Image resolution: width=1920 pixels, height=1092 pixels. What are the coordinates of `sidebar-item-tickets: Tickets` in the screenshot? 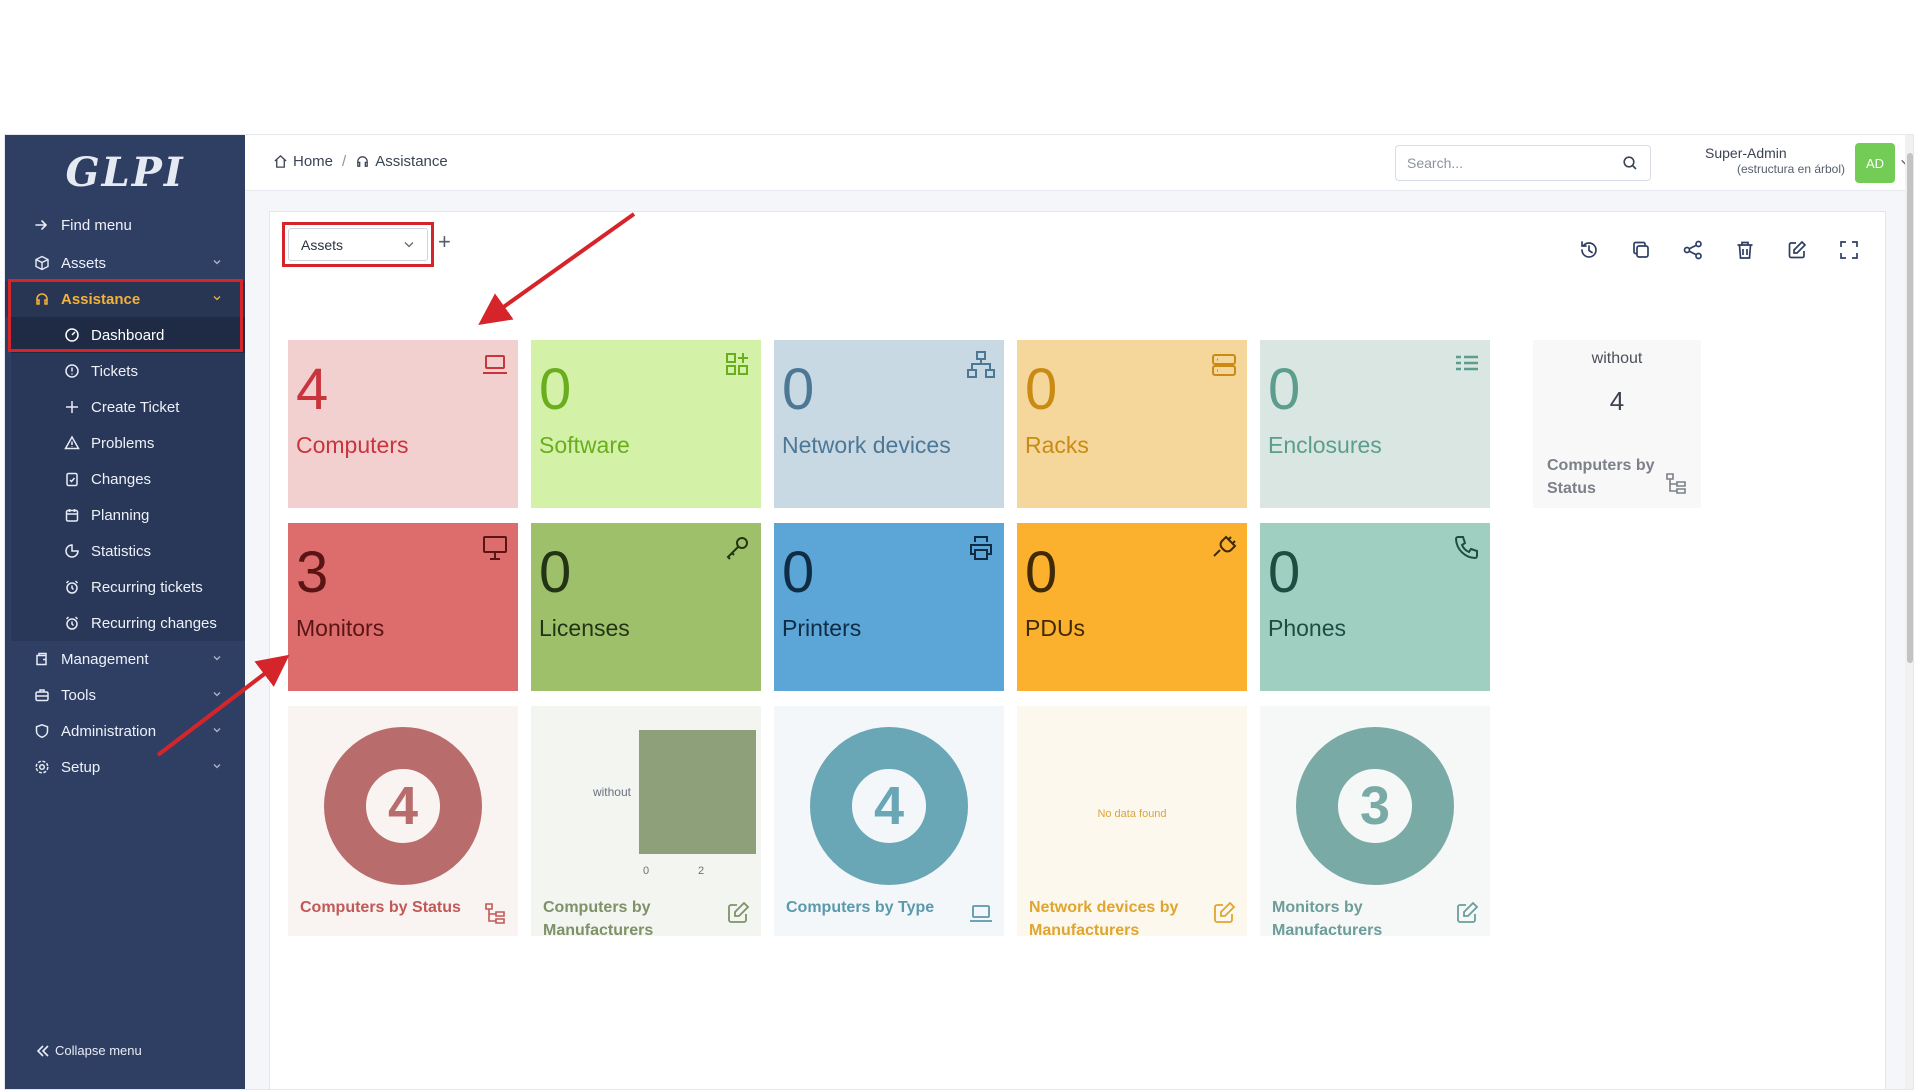 It's located at (128, 371).